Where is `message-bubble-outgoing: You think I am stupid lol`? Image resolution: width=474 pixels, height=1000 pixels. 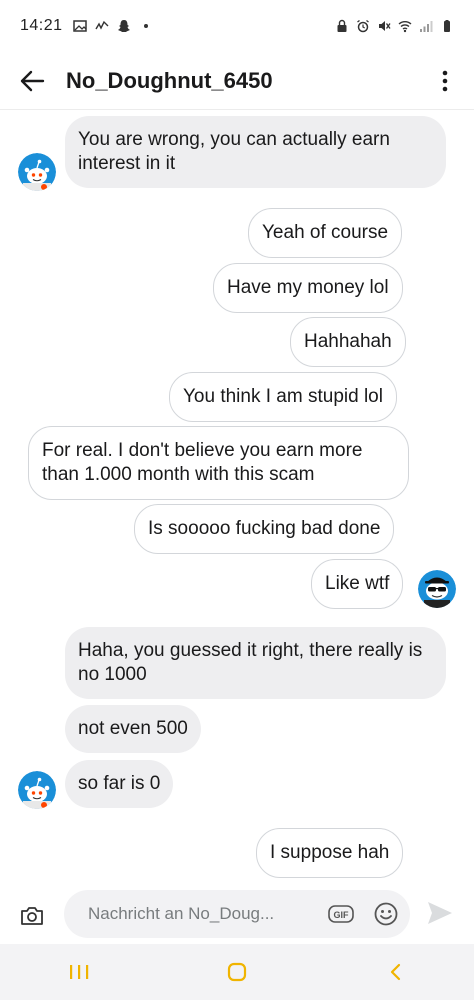
message-bubble-outgoing: You think I am stupid lol is located at coordinates (283, 397).